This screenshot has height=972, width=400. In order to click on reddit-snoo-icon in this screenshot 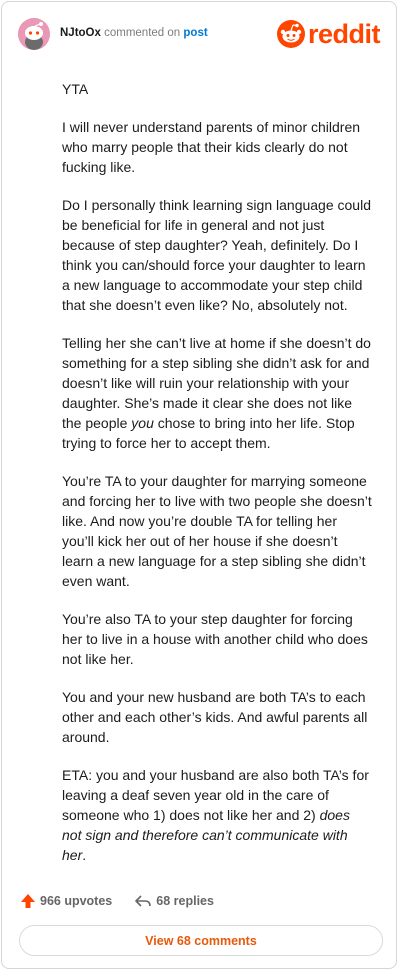, I will do `click(290, 34)`.